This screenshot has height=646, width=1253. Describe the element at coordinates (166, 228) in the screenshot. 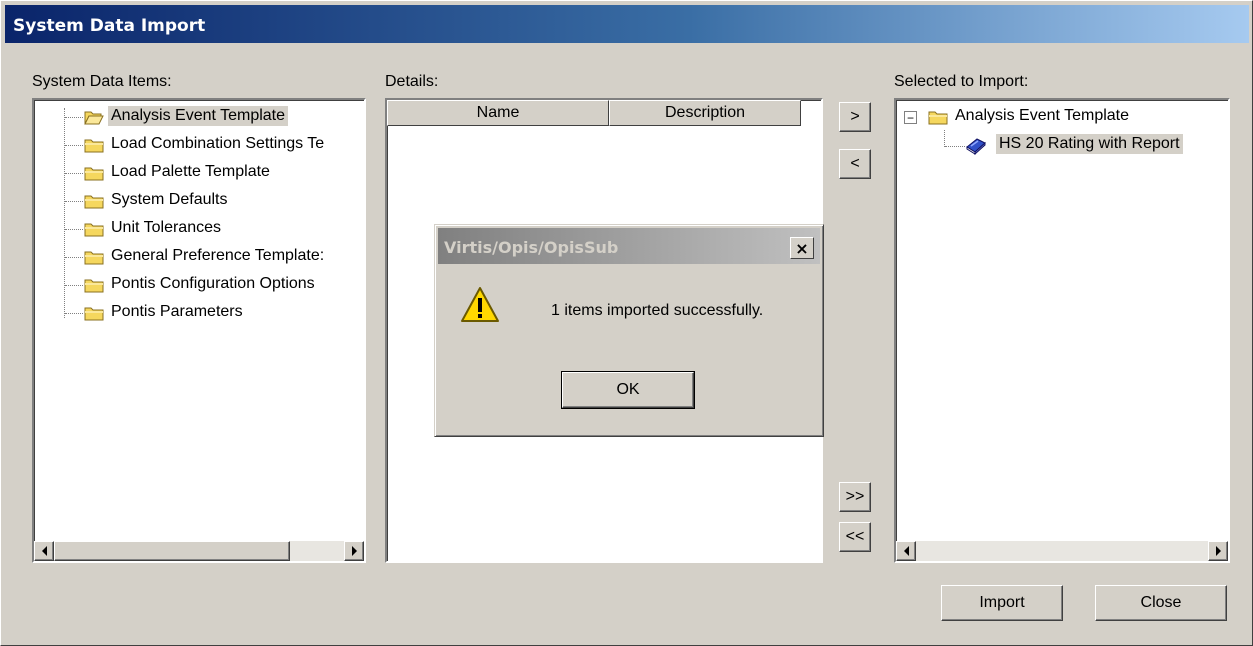

I see `tree-item-unit-tolerances: Unit Tolerances` at that location.